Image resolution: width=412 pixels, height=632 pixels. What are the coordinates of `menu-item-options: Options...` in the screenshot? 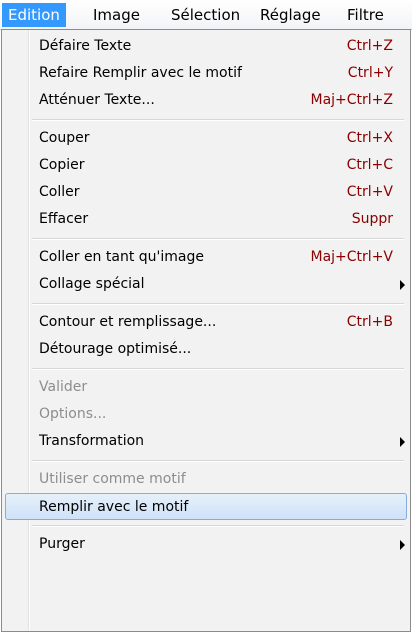 It's located at (206, 414).